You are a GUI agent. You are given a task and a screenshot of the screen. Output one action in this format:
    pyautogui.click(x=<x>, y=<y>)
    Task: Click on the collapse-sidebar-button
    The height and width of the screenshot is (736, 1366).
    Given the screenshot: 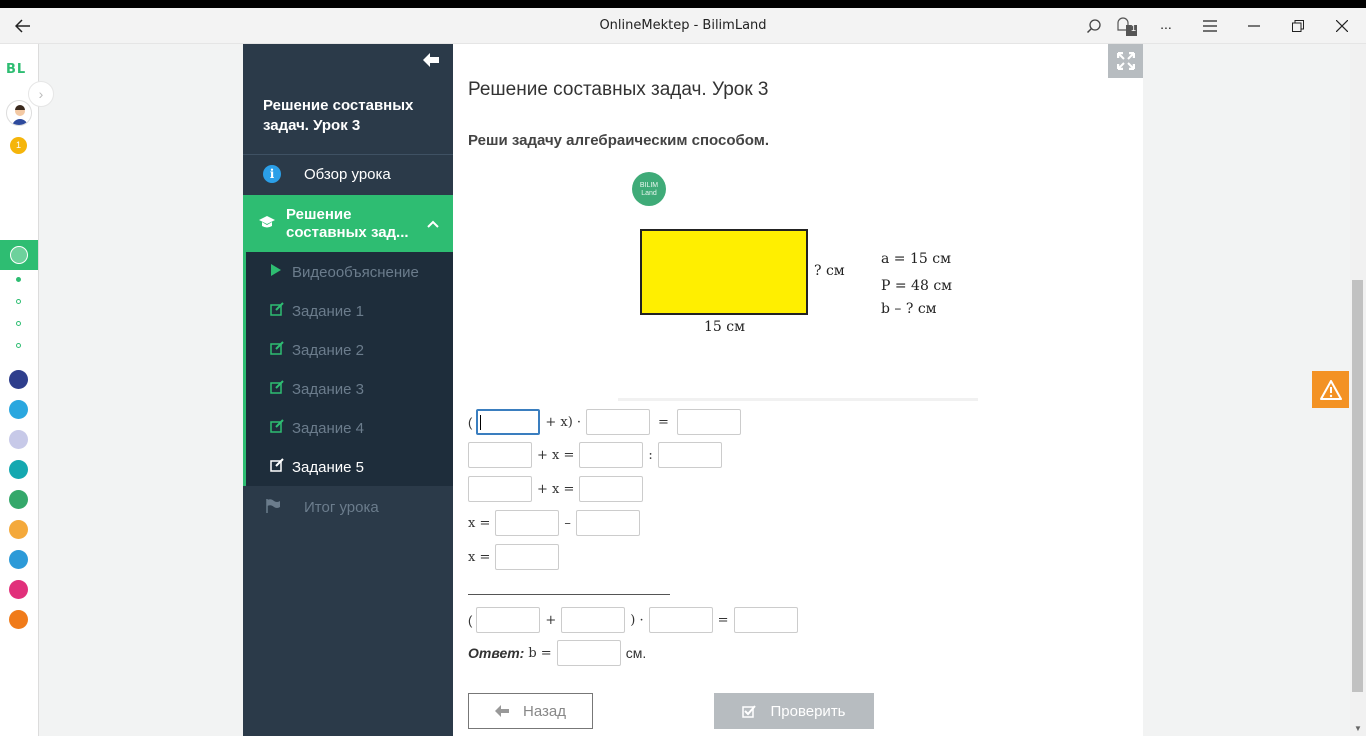 What is the action you would take?
    pyautogui.click(x=431, y=62)
    